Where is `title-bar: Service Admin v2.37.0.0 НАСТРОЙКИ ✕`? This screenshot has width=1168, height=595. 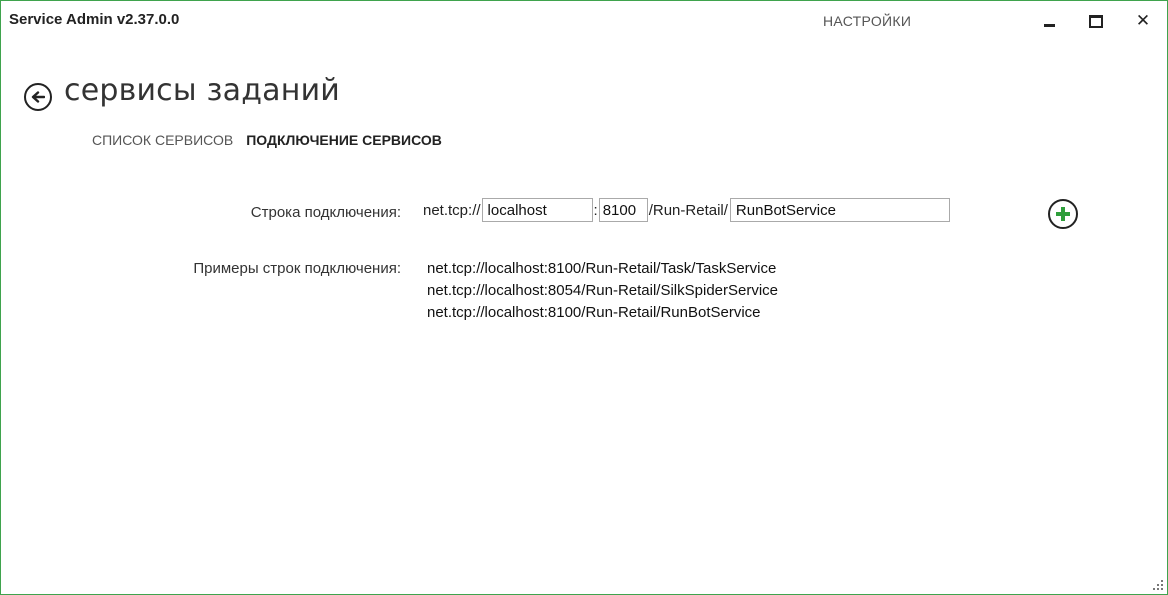 title-bar: Service Admin v2.37.0.0 НАСТРОЙКИ ✕ is located at coordinates (584, 21).